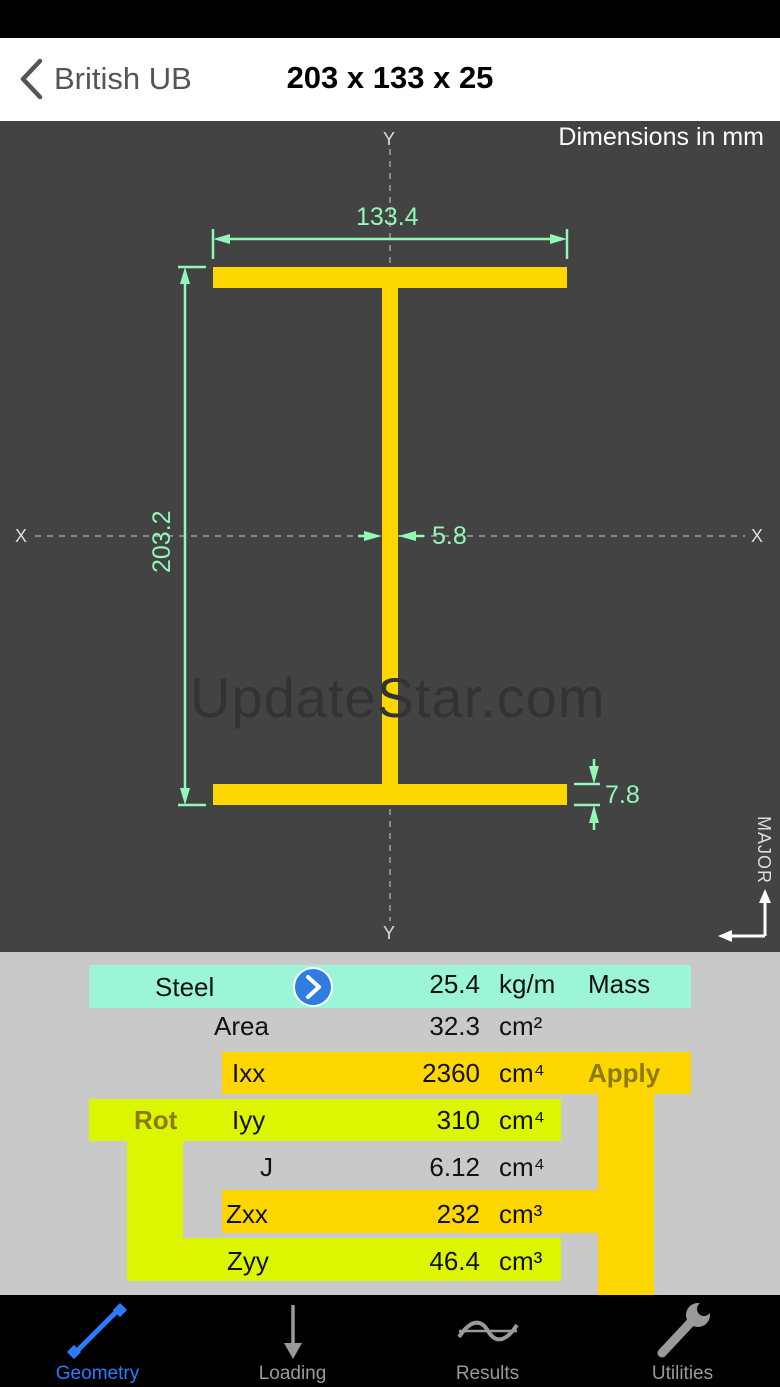  I want to click on tab-loading: Loading, so click(292, 1341).